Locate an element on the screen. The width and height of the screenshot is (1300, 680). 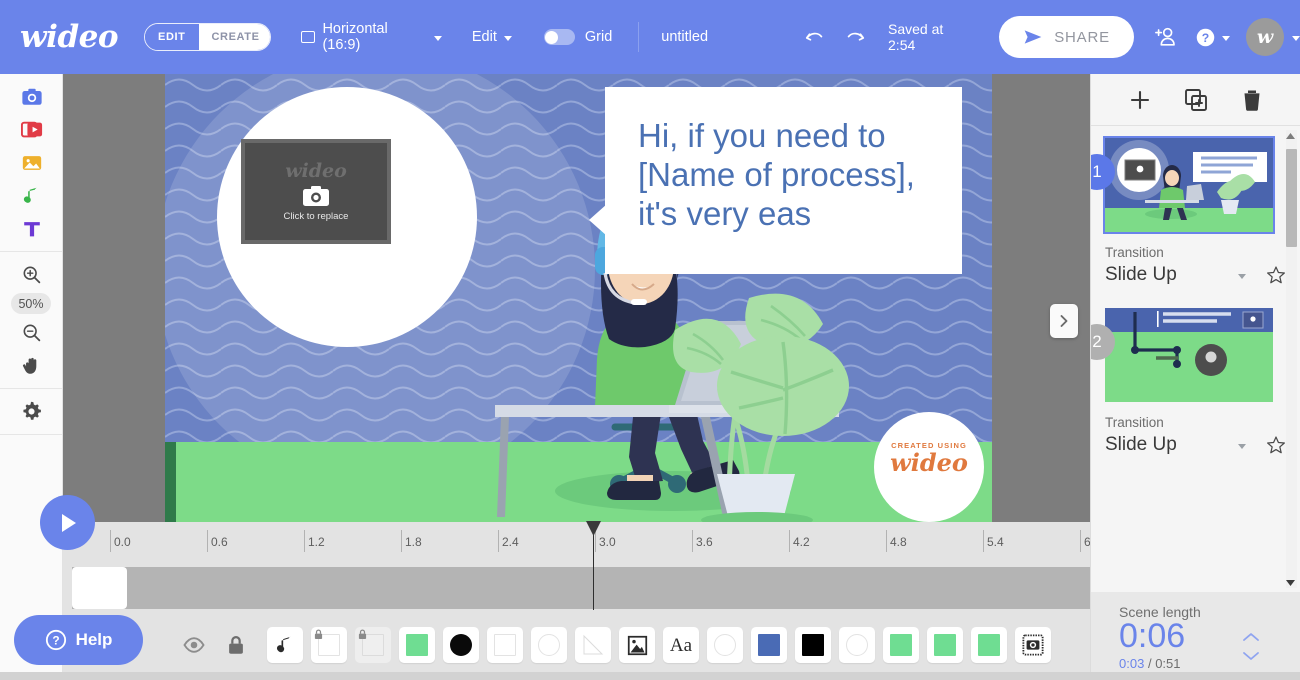
scroll-up-arrow-icon is located at coordinates (1290, 136).